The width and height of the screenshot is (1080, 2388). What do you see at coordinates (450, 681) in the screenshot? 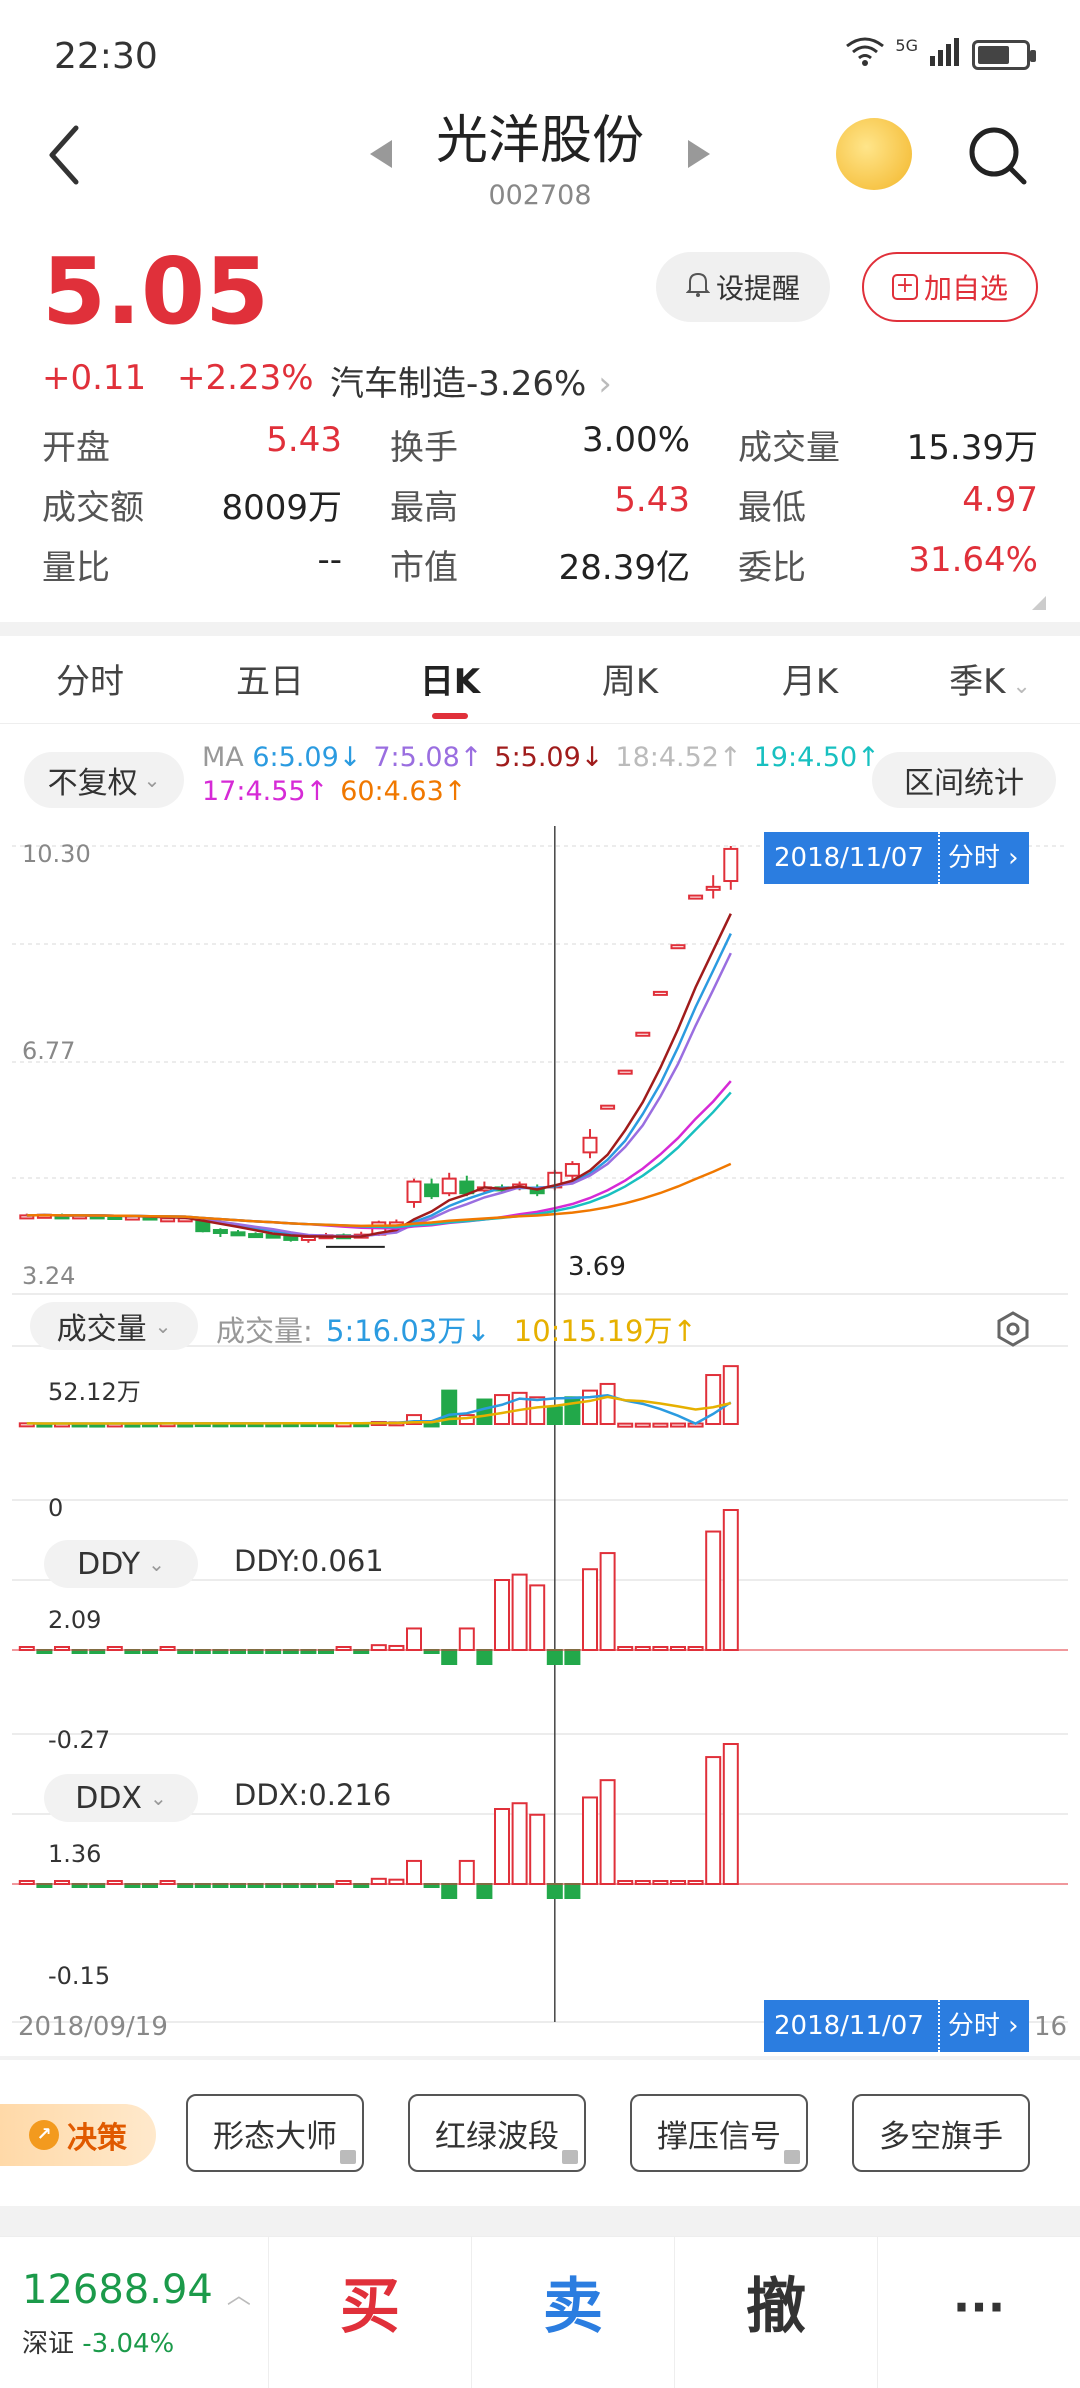
I see `tab-2: 日K` at bounding box center [450, 681].